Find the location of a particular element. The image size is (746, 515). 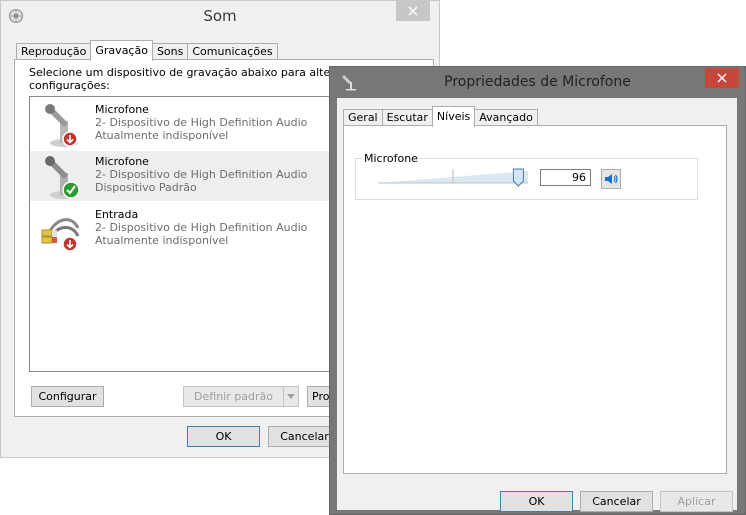

chevron-down-icon is located at coordinates (291, 396).